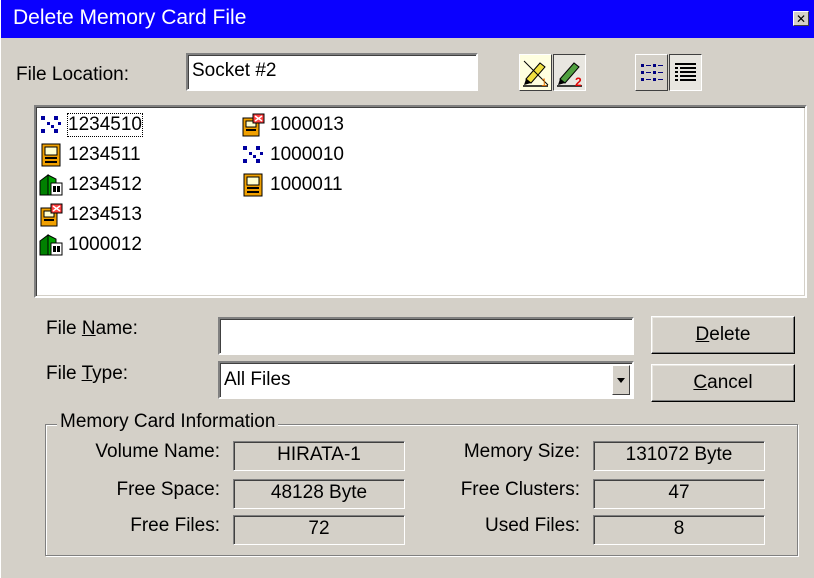 The height and width of the screenshot is (578, 814). I want to click on details-view-icon, so click(685, 72).